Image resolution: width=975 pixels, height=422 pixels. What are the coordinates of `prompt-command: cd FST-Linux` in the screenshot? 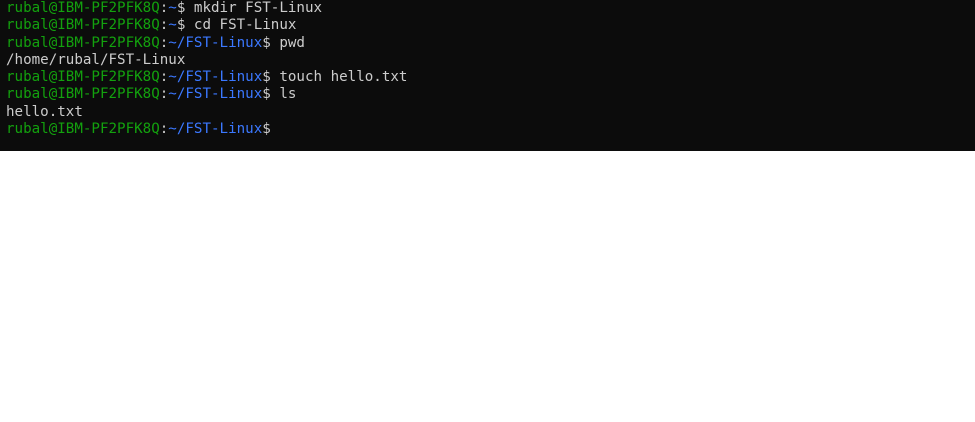 It's located at (241, 25).